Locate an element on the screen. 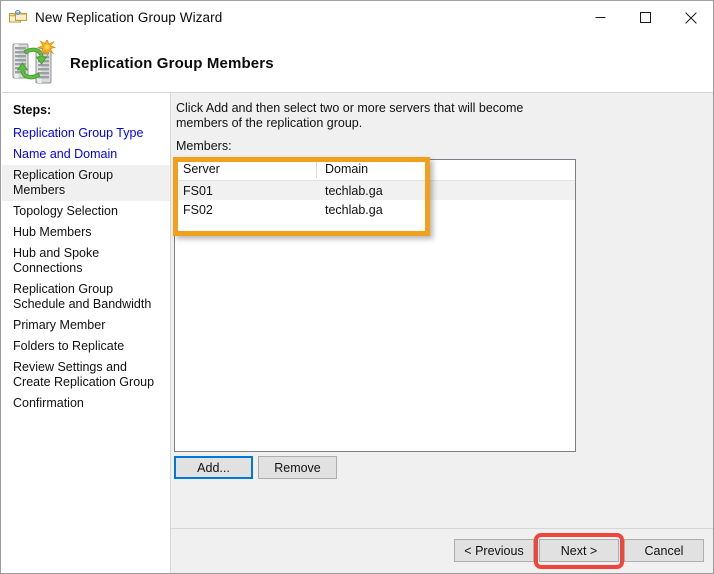 The height and width of the screenshot is (574, 714). sidebar-item-primary-member: Primary Member is located at coordinates (59, 325).